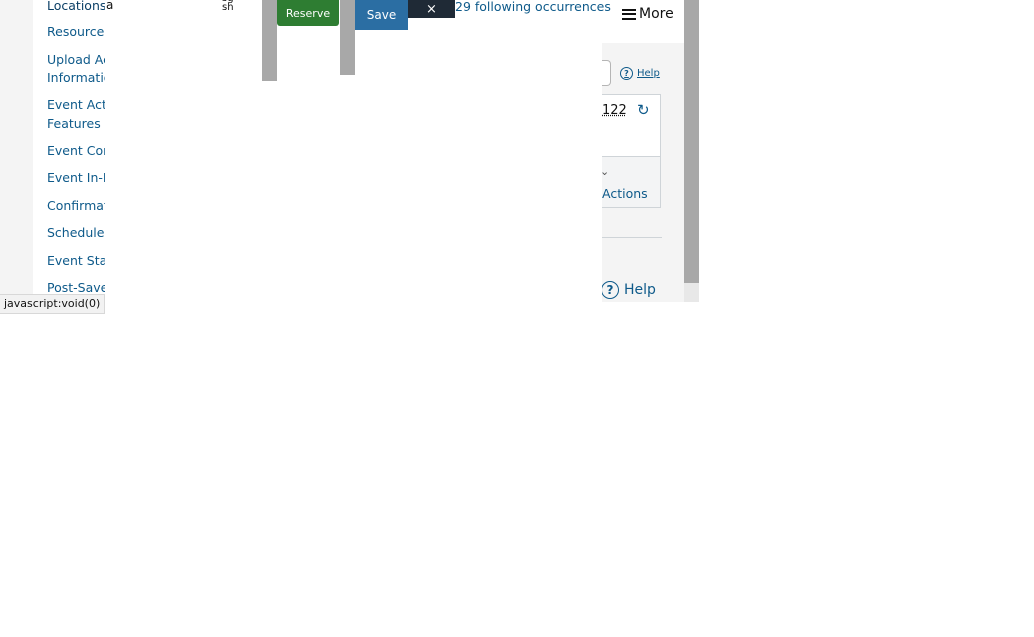 Image resolution: width=1034 pixels, height=637 pixels. I want to click on more-label: More, so click(656, 14).